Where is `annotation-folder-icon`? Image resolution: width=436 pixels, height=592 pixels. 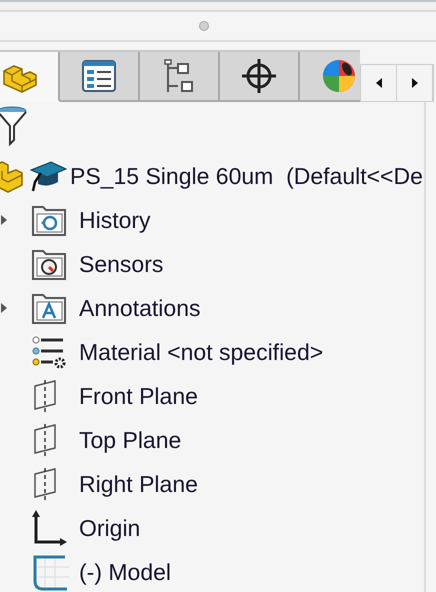
annotation-folder-icon is located at coordinates (49, 308).